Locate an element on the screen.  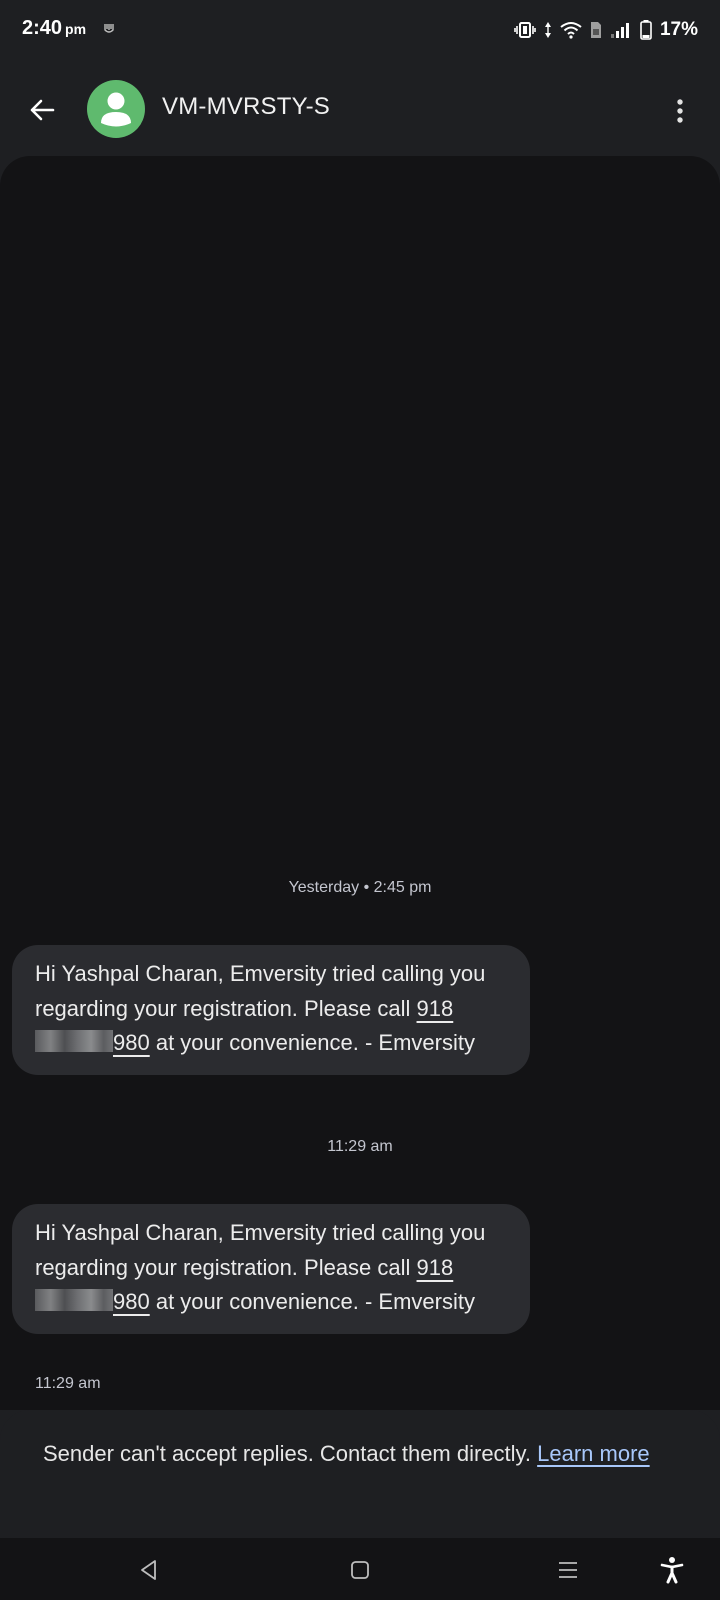
battery-icon is located at coordinates (646, 30).